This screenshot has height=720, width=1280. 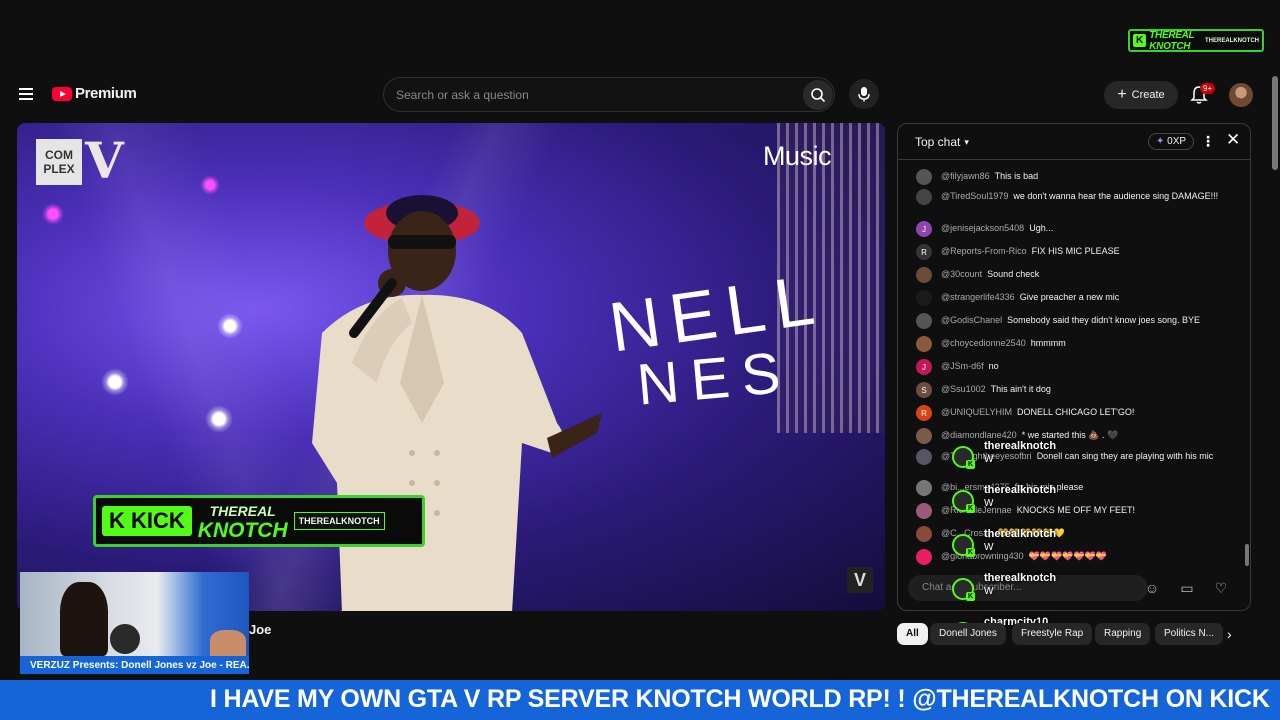 I want to click on chip-donell-jones: Donell Jones, so click(x=968, y=634).